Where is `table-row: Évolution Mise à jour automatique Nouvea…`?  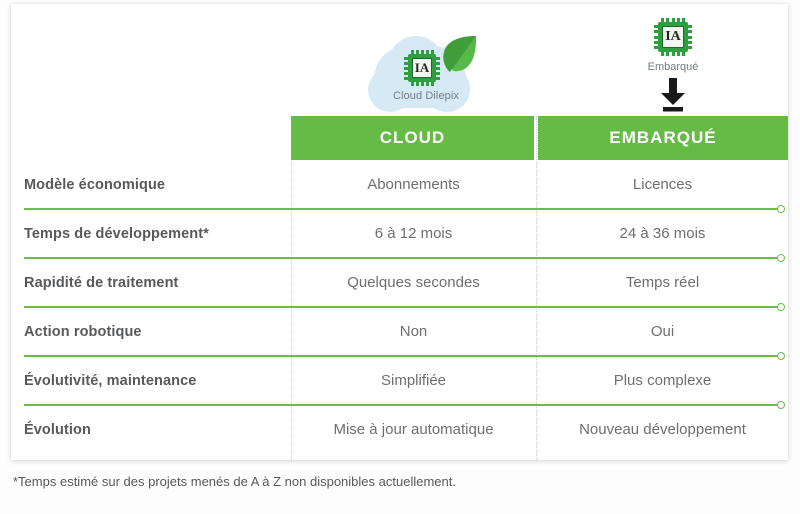
table-row: Évolution Mise à jour automatique Nouvea… is located at coordinates (399, 429).